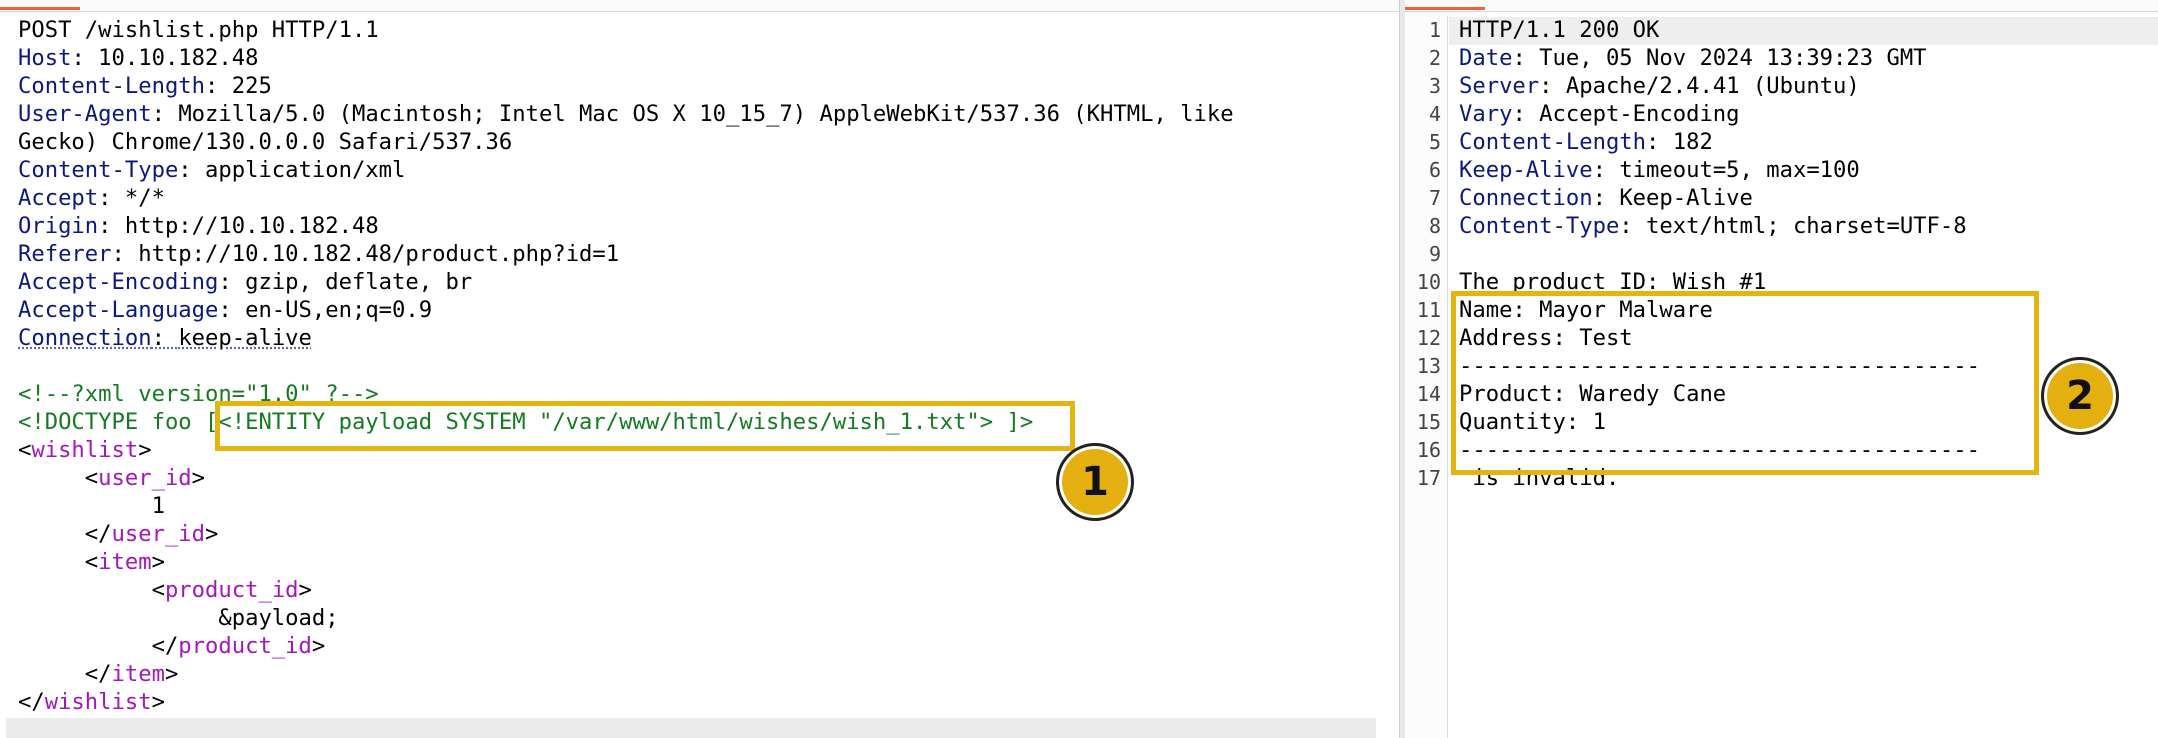 The width and height of the screenshot is (2158, 738). I want to click on header-value: Gecko) Chrome/130.0.0.0 Safari/537.36, so click(265, 142).